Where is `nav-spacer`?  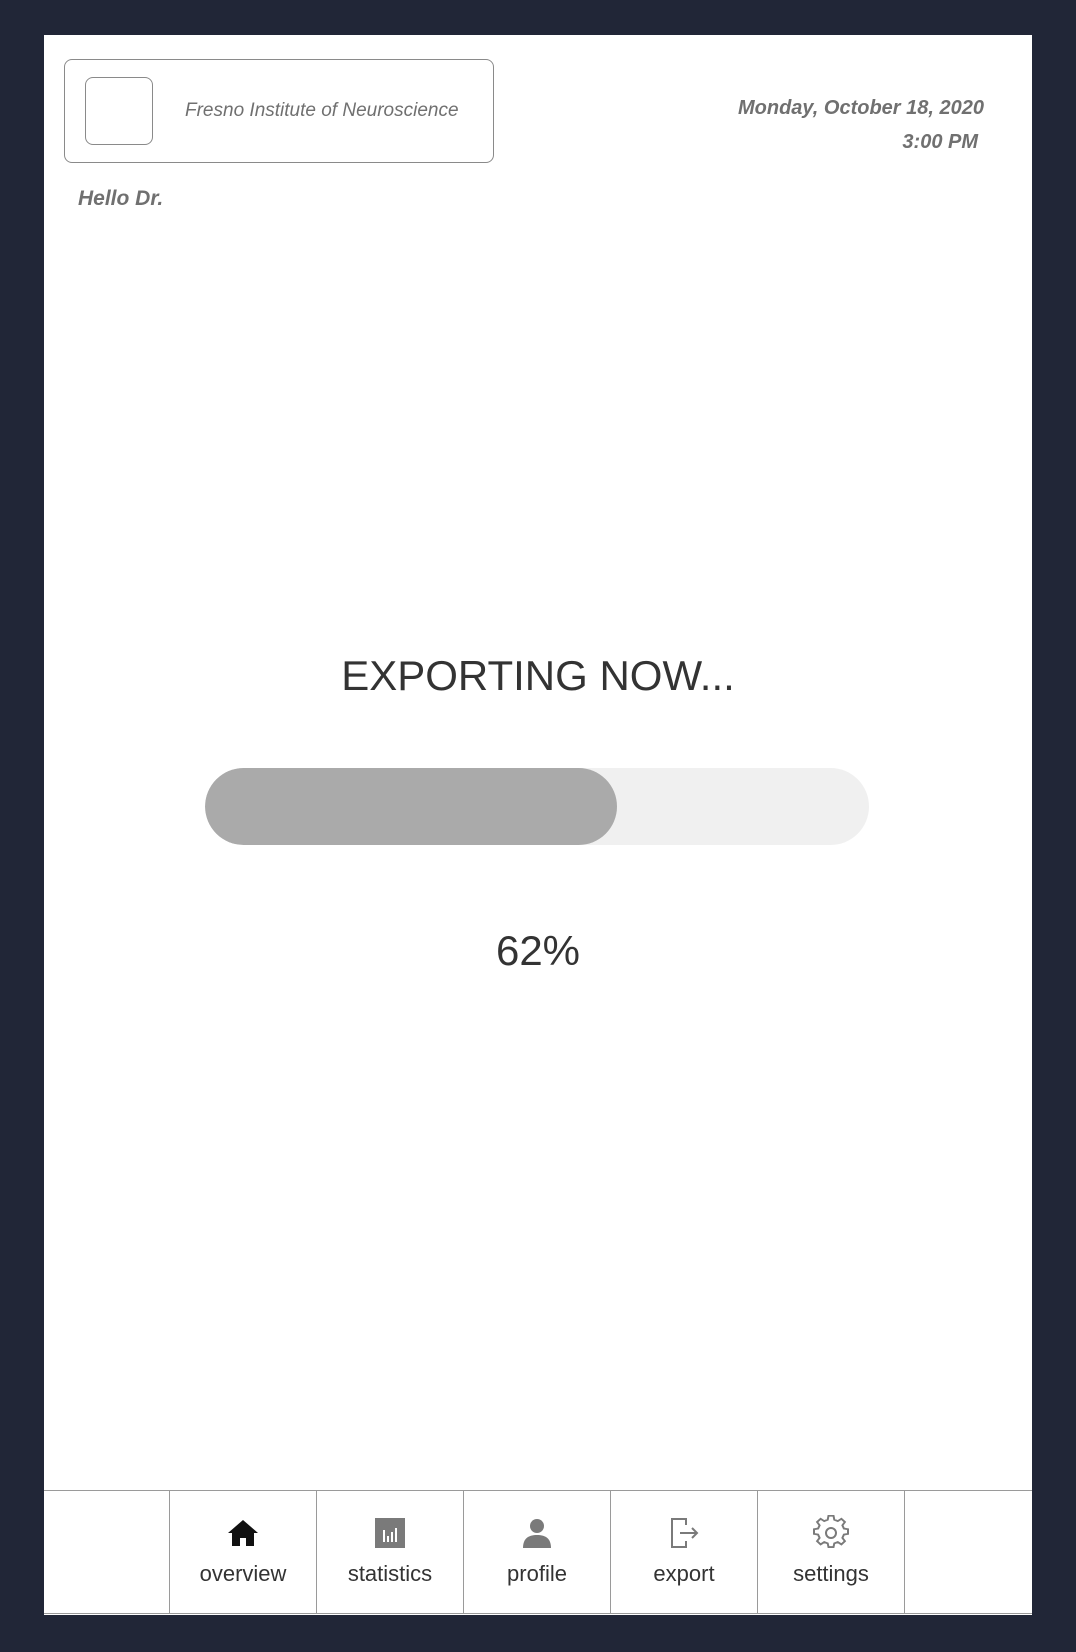
nav-spacer is located at coordinates (107, 1552).